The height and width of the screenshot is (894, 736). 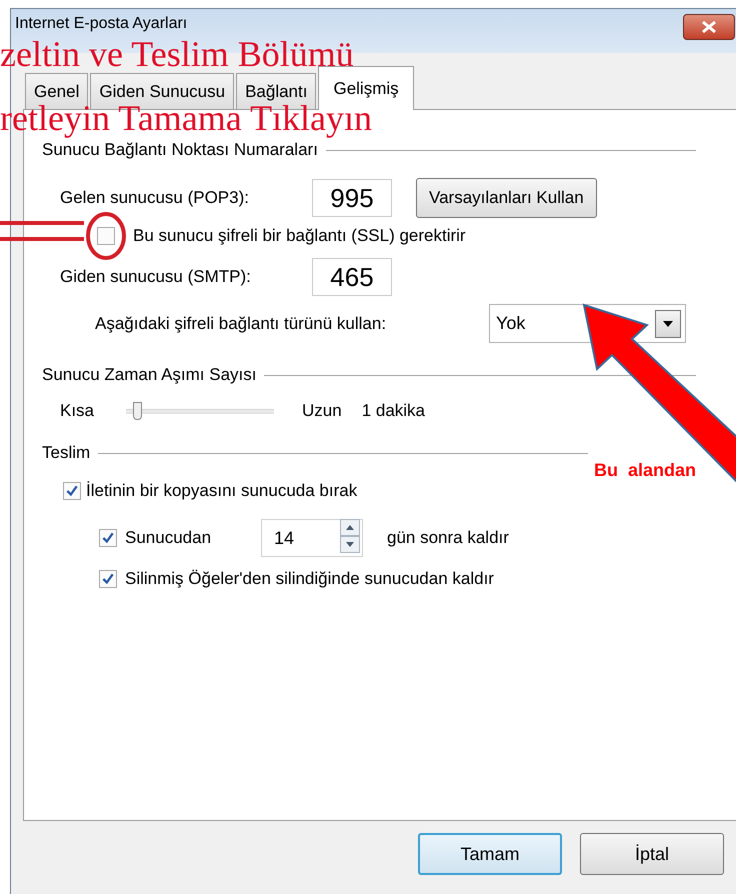 What do you see at coordinates (78, 411) in the screenshot?
I see `slider-label: Kısa` at bounding box center [78, 411].